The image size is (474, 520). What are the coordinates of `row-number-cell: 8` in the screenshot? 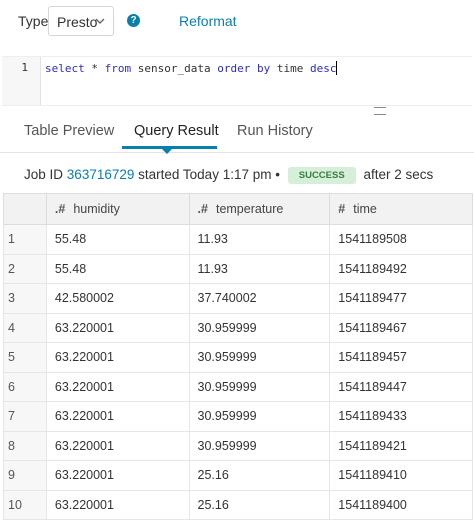 It's located at (25, 445).